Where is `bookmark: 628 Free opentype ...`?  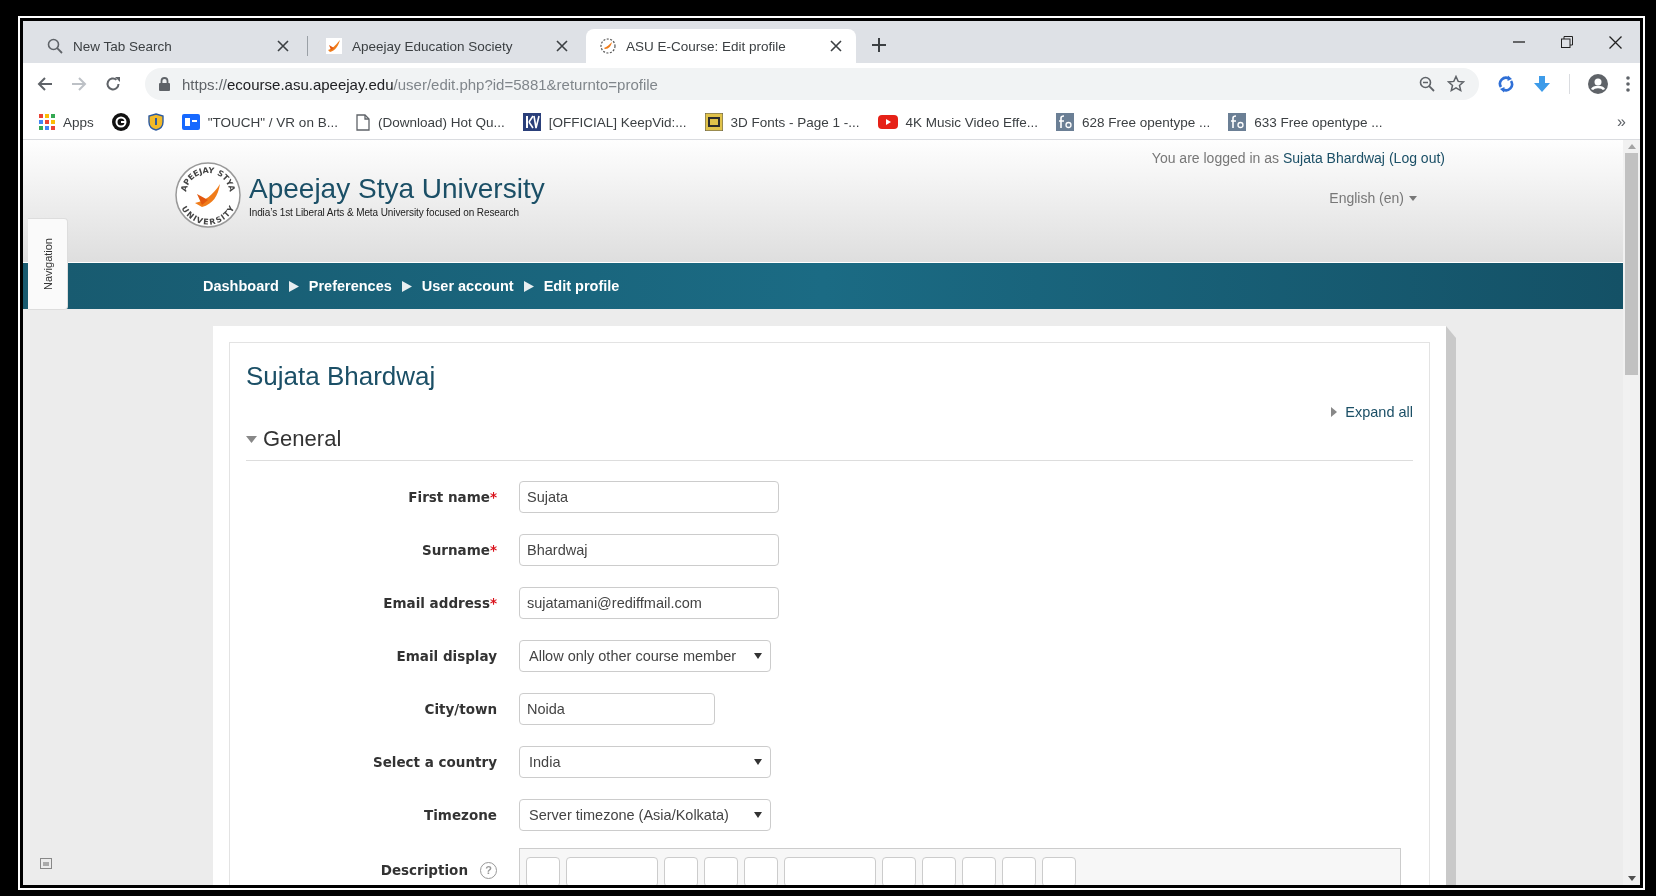
bookmark: 628 Free opentype ... is located at coordinates (1133, 122).